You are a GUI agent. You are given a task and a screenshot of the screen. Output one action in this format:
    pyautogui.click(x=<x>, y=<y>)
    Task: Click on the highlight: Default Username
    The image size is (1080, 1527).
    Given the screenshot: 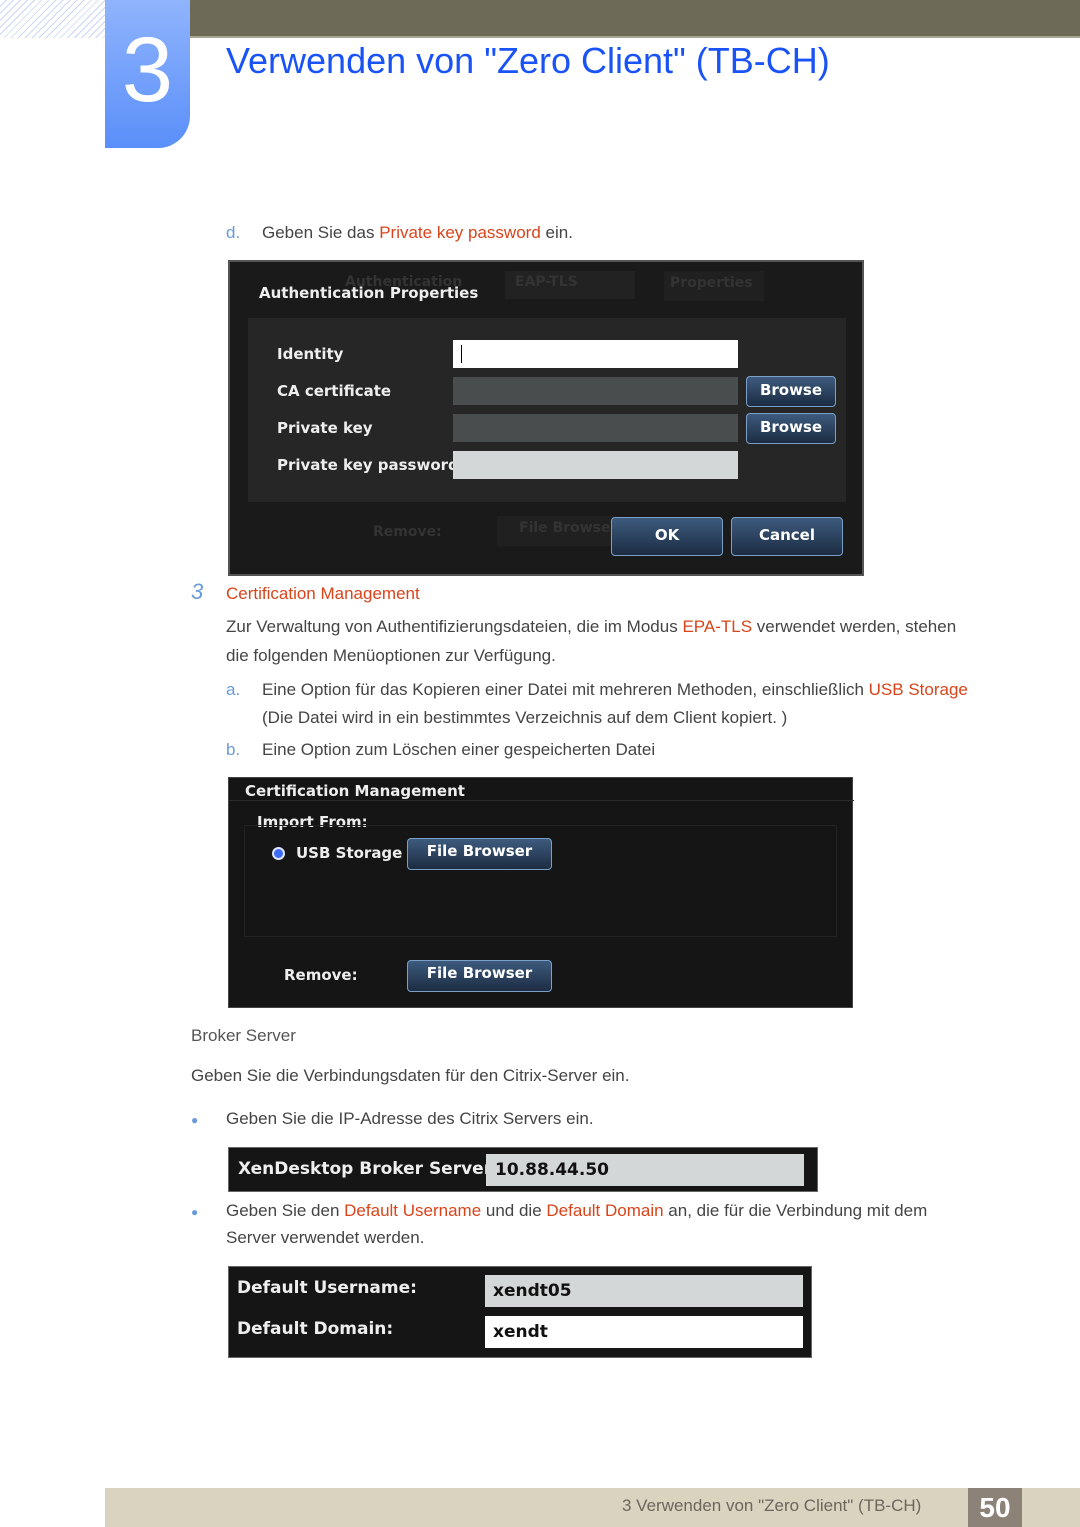 What is the action you would take?
    pyautogui.click(x=413, y=1210)
    